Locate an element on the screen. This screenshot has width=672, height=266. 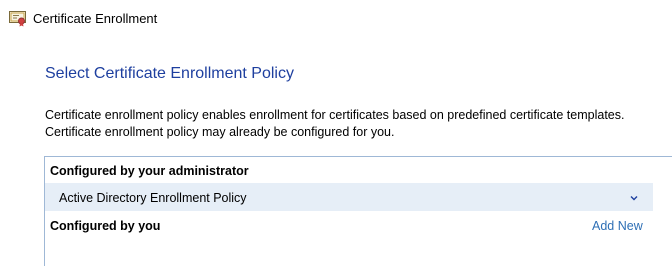
title-bar: Certificate Enrollment is located at coordinates (336, 19).